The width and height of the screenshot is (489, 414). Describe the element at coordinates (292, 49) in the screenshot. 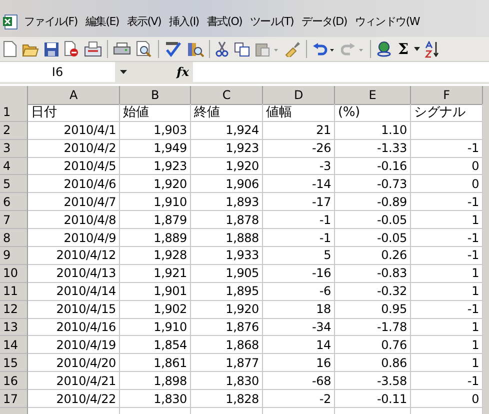

I see `format-painter-icon` at that location.